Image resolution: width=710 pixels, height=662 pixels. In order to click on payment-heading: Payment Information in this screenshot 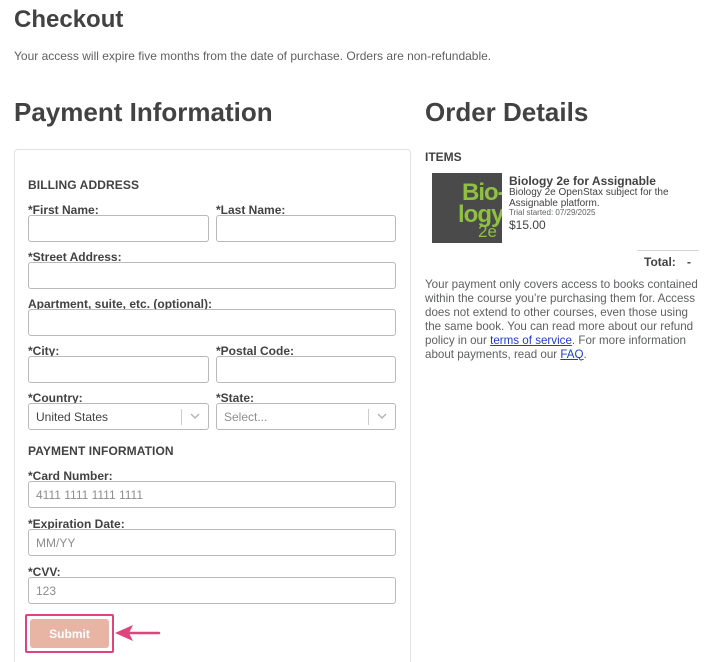, I will do `click(143, 112)`.